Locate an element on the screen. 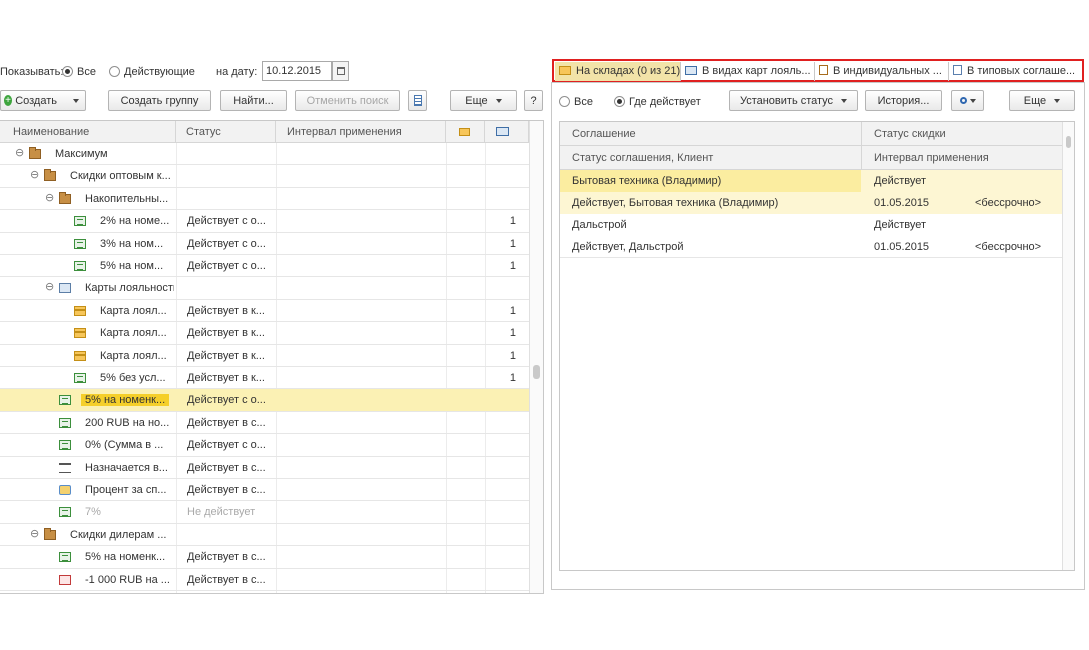 The image size is (1089, 650). radio-active: Действующие is located at coordinates (152, 72).